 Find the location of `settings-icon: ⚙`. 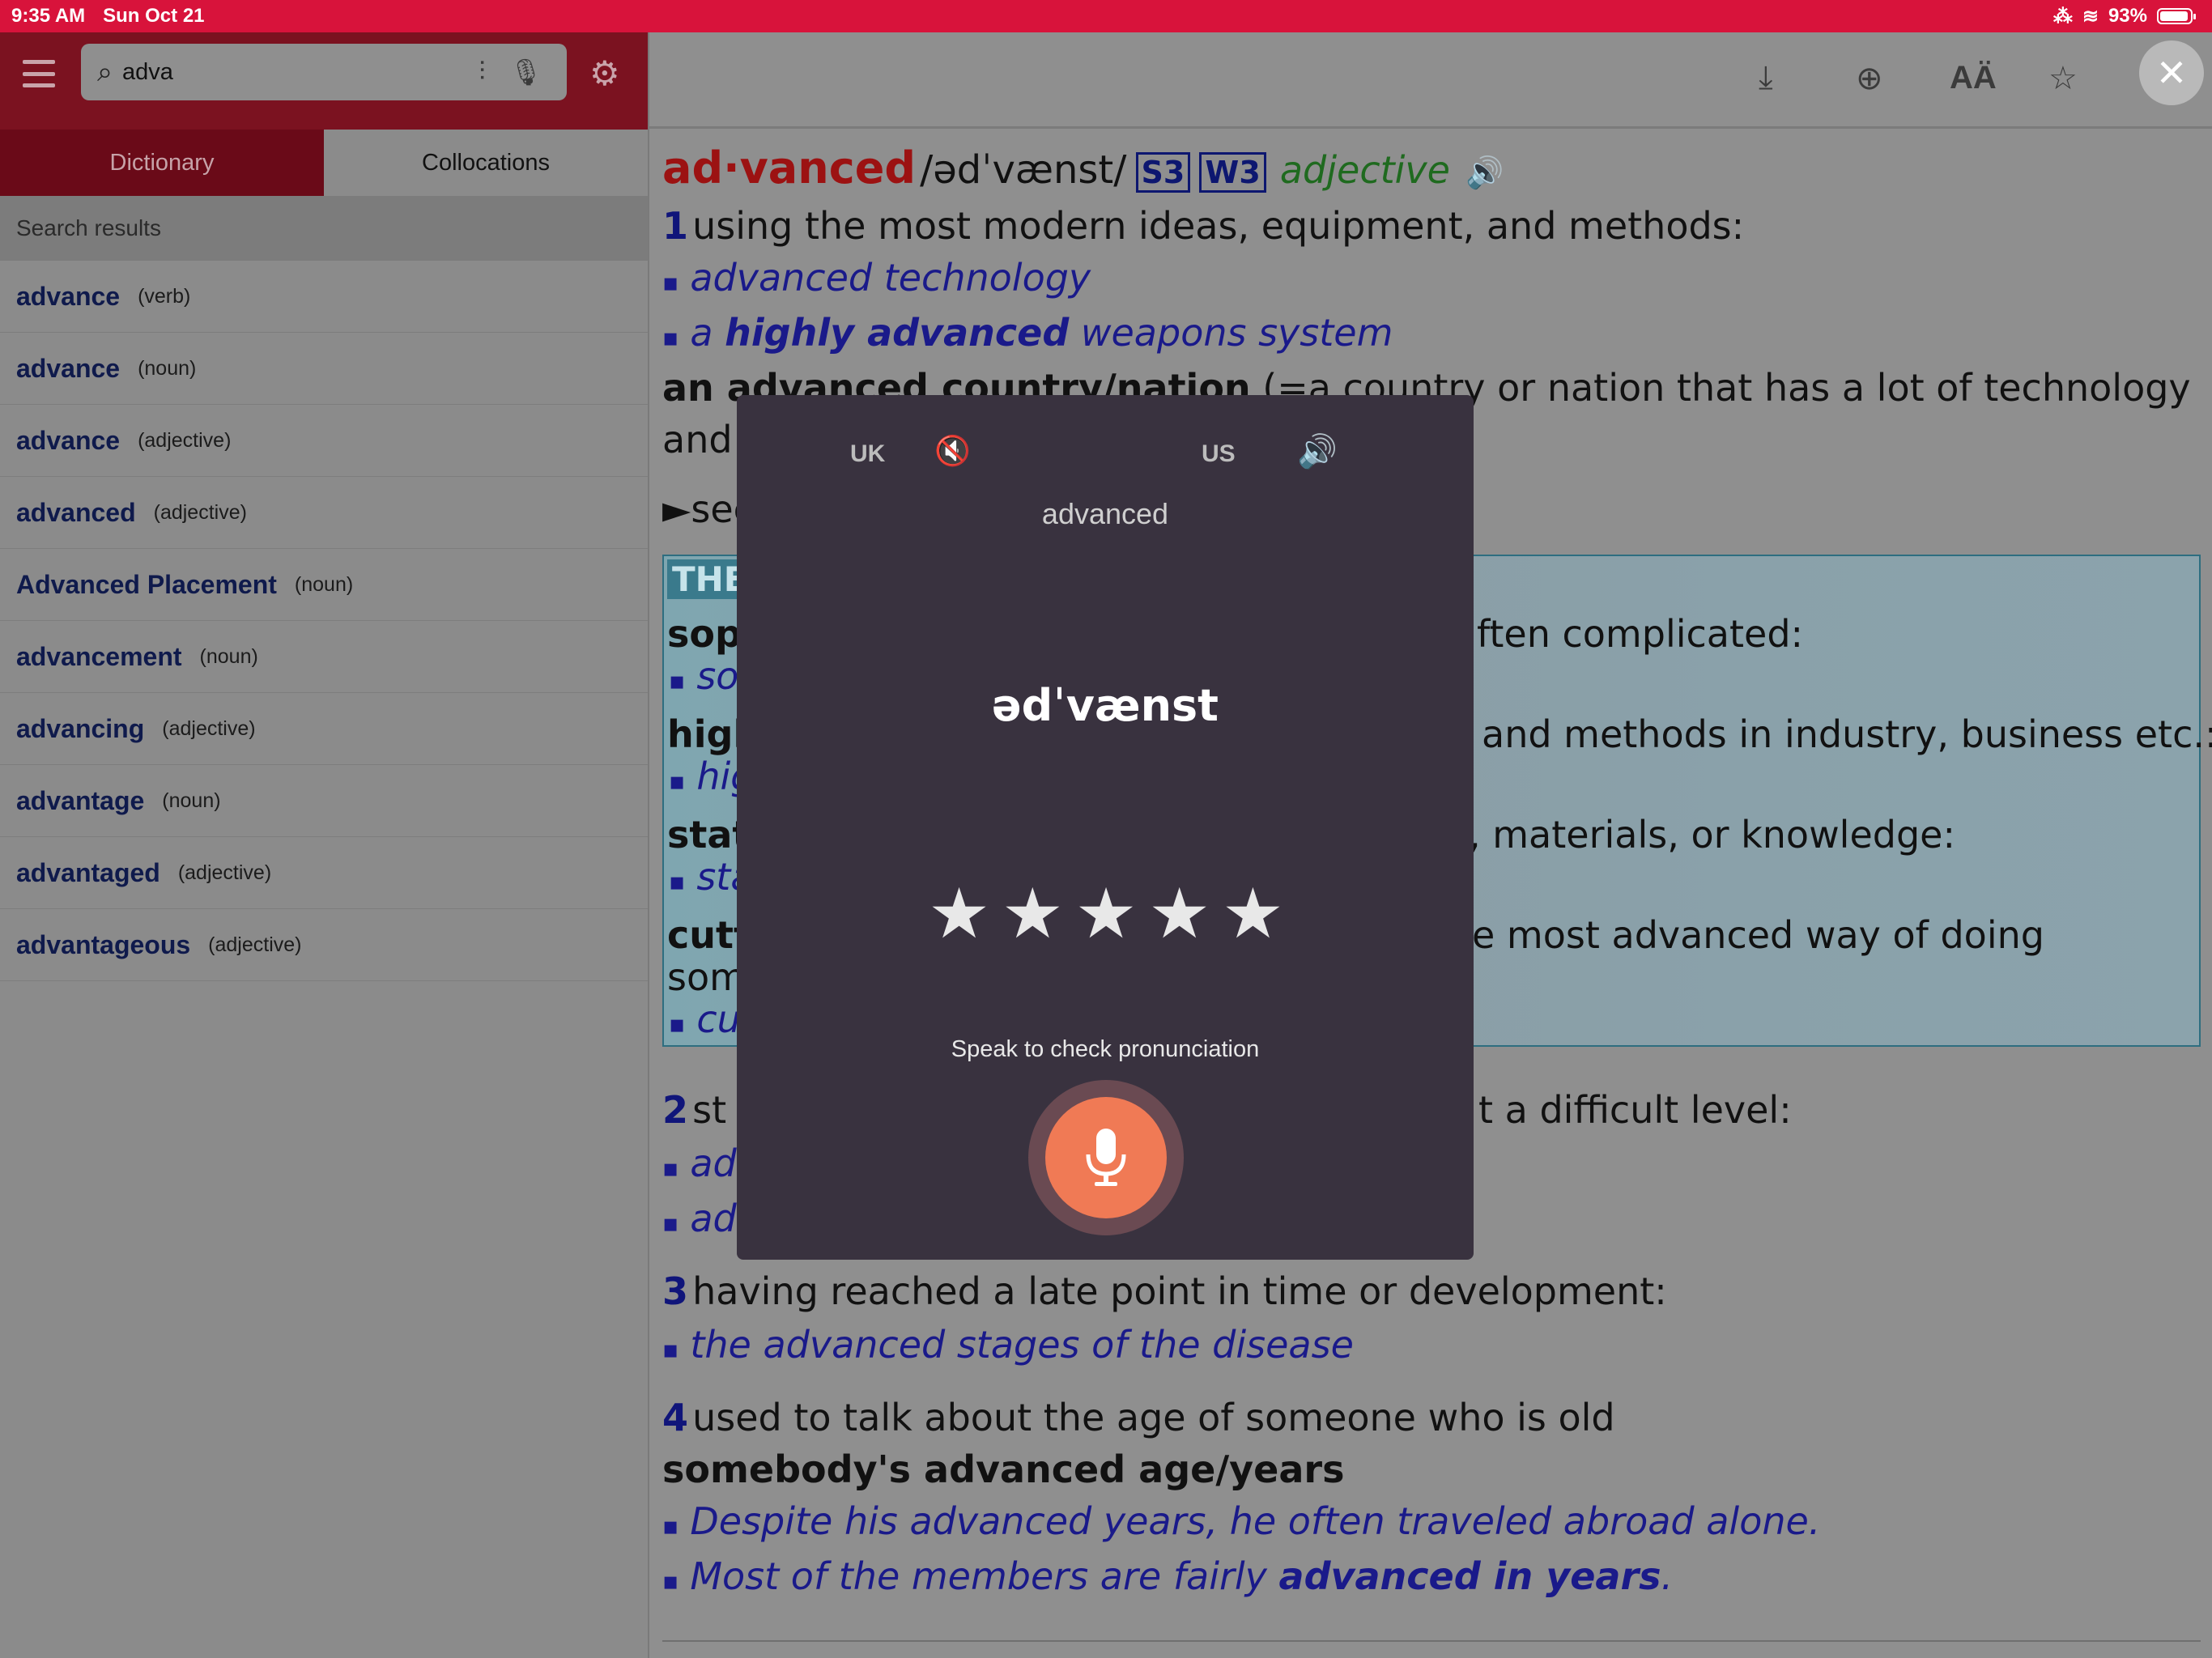

settings-icon: ⚙ is located at coordinates (605, 73).